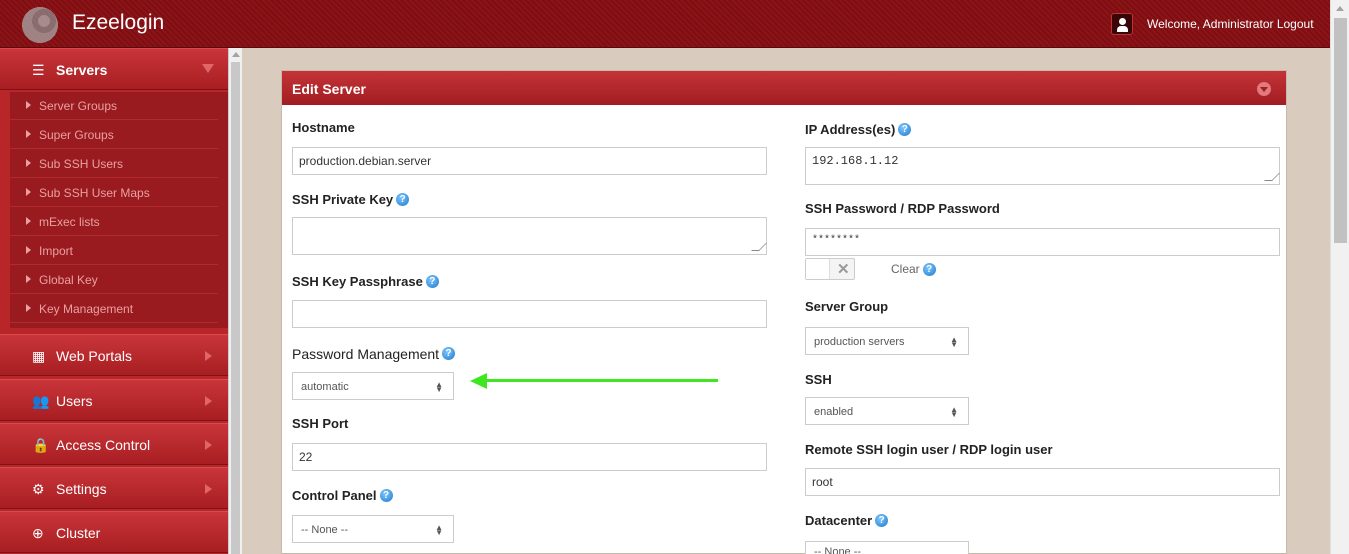  I want to click on page-scrollbar, so click(1339, 277).